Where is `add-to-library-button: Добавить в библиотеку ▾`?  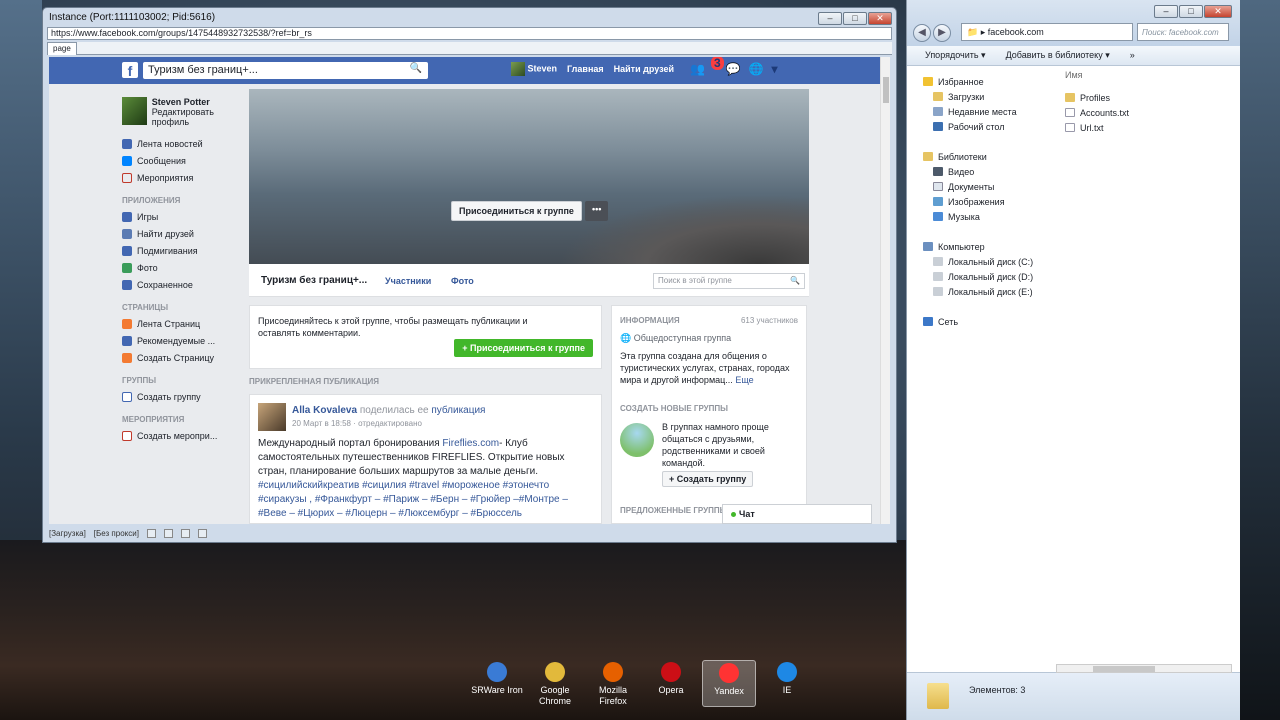
add-to-library-button: Добавить в библиотеку ▾ is located at coordinates (1058, 55).